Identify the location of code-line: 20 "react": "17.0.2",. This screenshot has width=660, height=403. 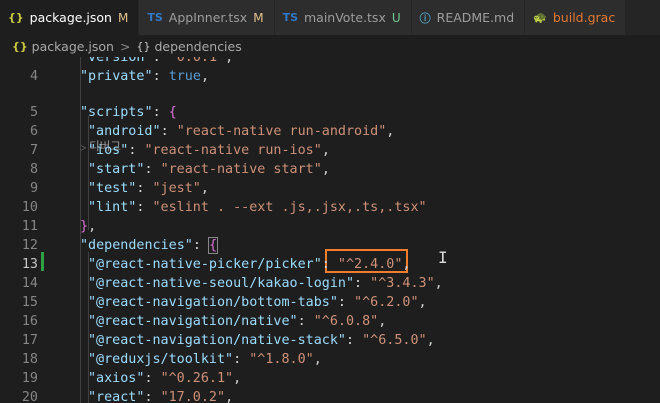
(330, 395).